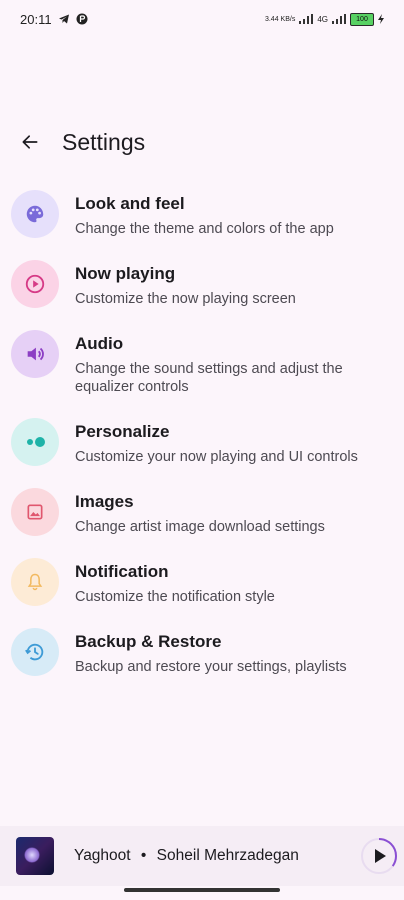 The width and height of the screenshot is (404, 900). I want to click on status-bar: 20:11 3.44 KB/s 4G 100, so click(202, 19).